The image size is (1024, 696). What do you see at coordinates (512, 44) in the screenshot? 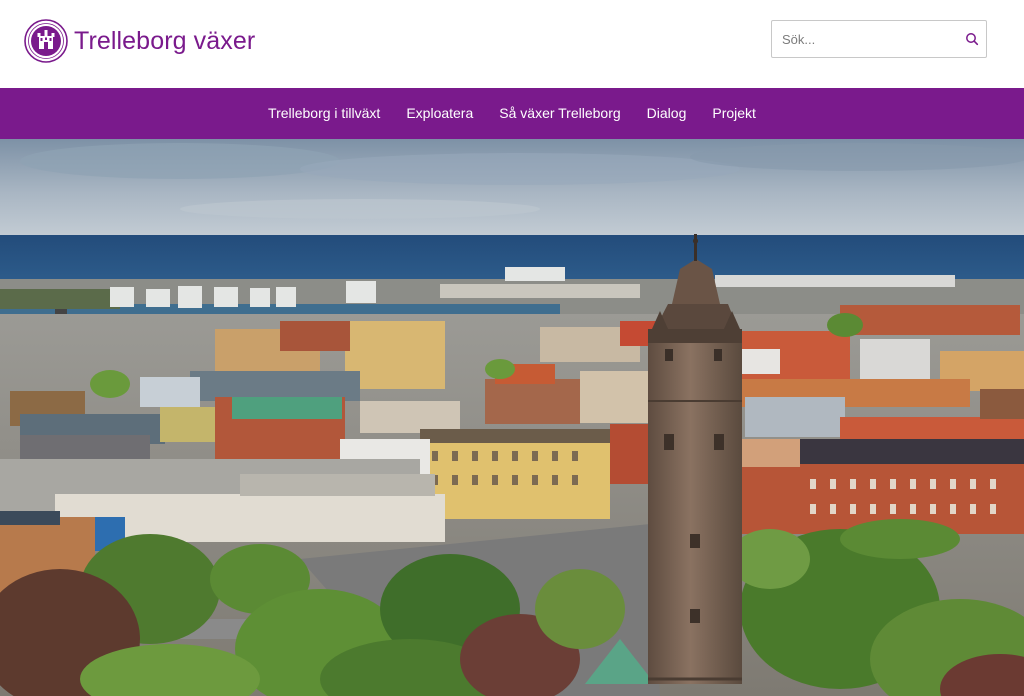
I see `site-header: Trelleborg växer` at bounding box center [512, 44].